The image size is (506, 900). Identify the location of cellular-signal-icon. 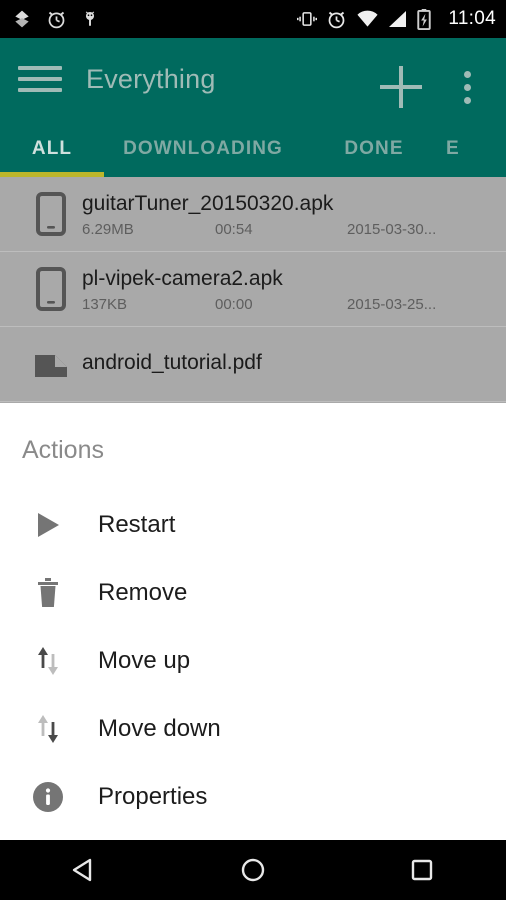
(398, 19).